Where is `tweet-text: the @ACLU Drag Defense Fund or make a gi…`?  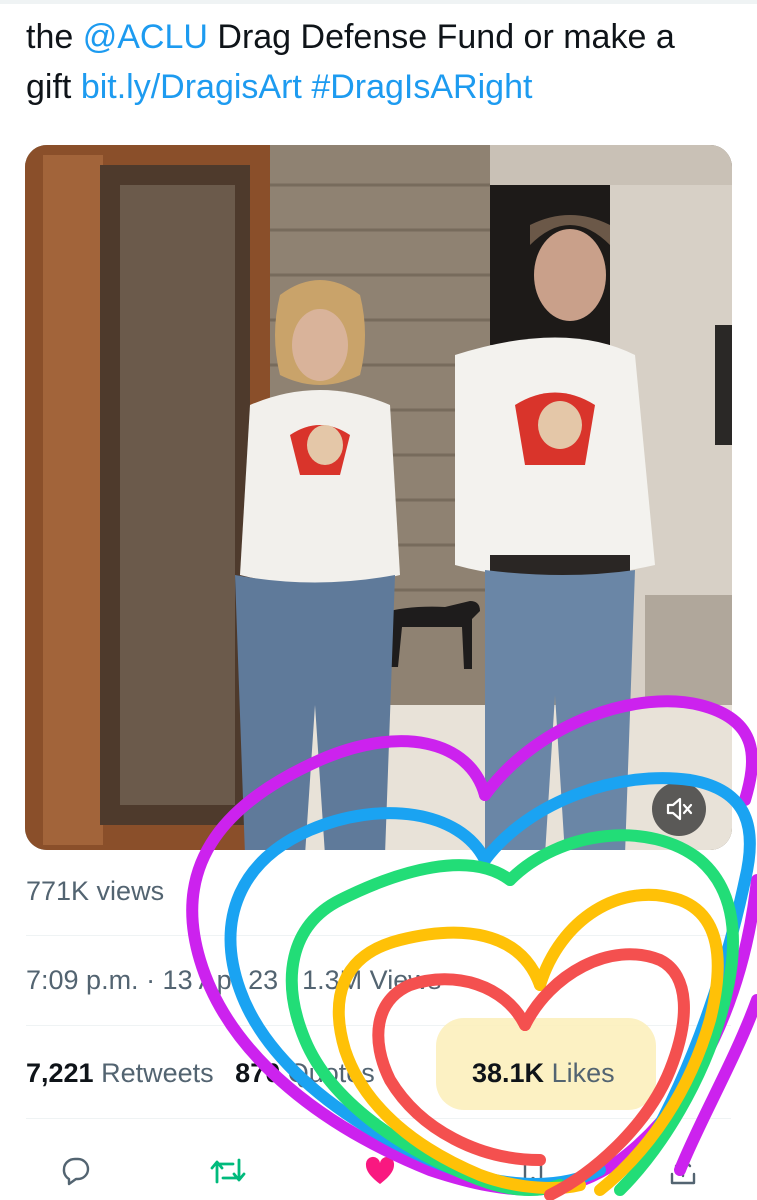 tweet-text: the @ACLU Drag Defense Fund or make a gi… is located at coordinates (376, 62).